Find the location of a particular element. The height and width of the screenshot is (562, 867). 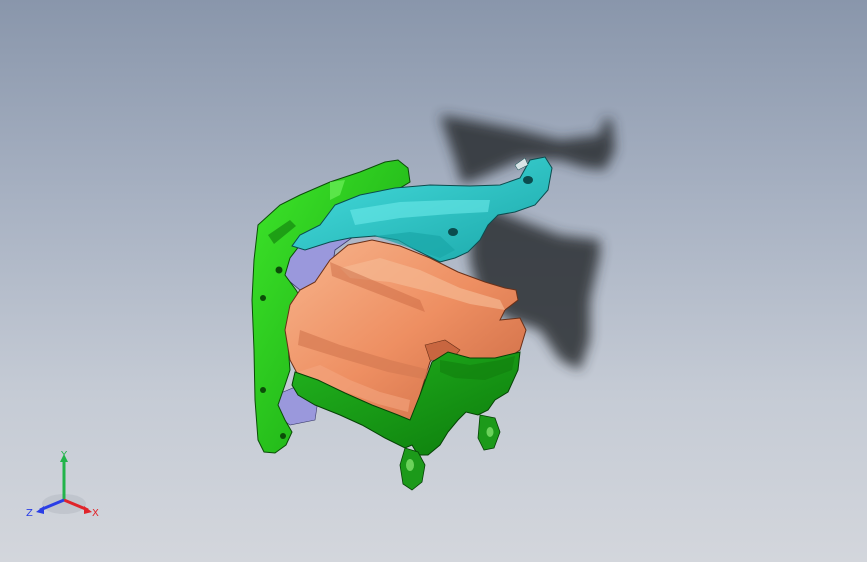

y-axis-label: Y is located at coordinates (64, 455).